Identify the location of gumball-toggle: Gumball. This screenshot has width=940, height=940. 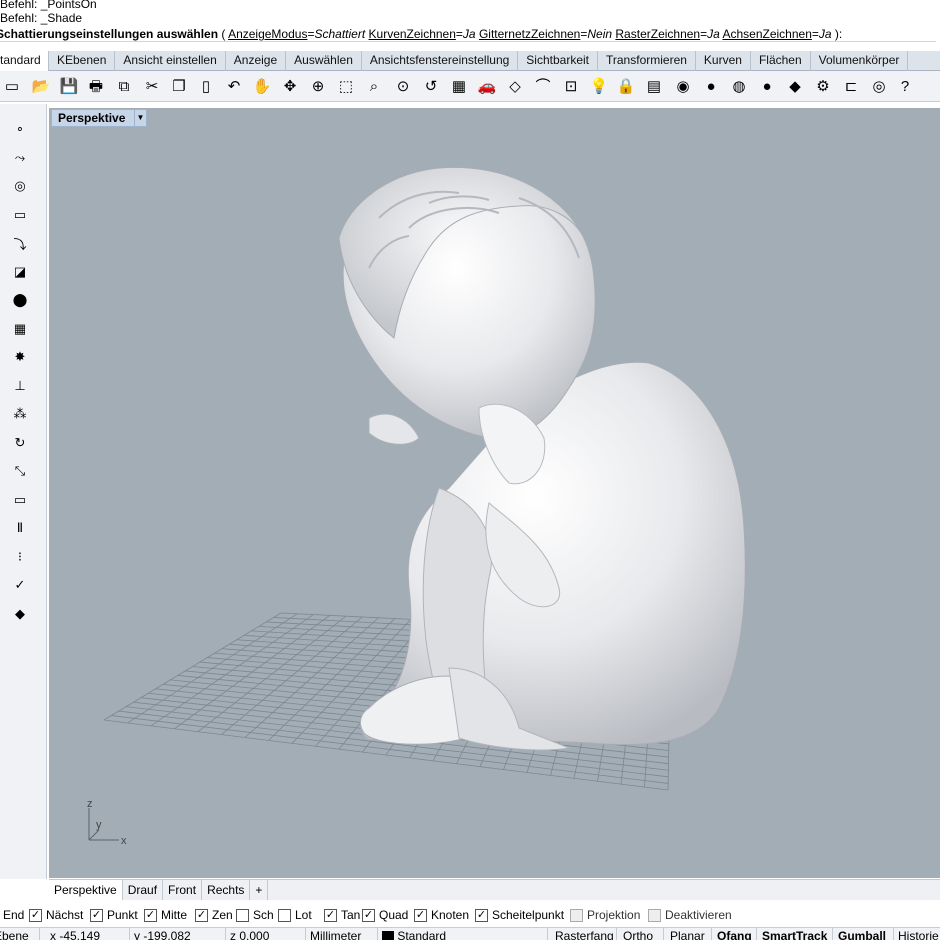
(864, 934).